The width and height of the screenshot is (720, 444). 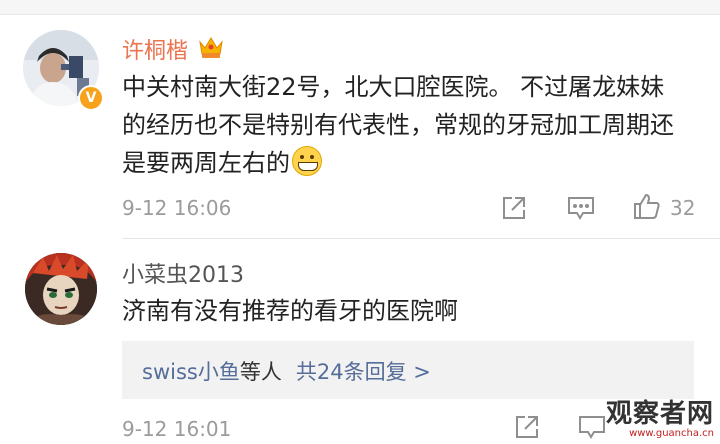 I want to click on comment-text: 济南有没有推荐的看牙的医院啊, so click(x=290, y=311).